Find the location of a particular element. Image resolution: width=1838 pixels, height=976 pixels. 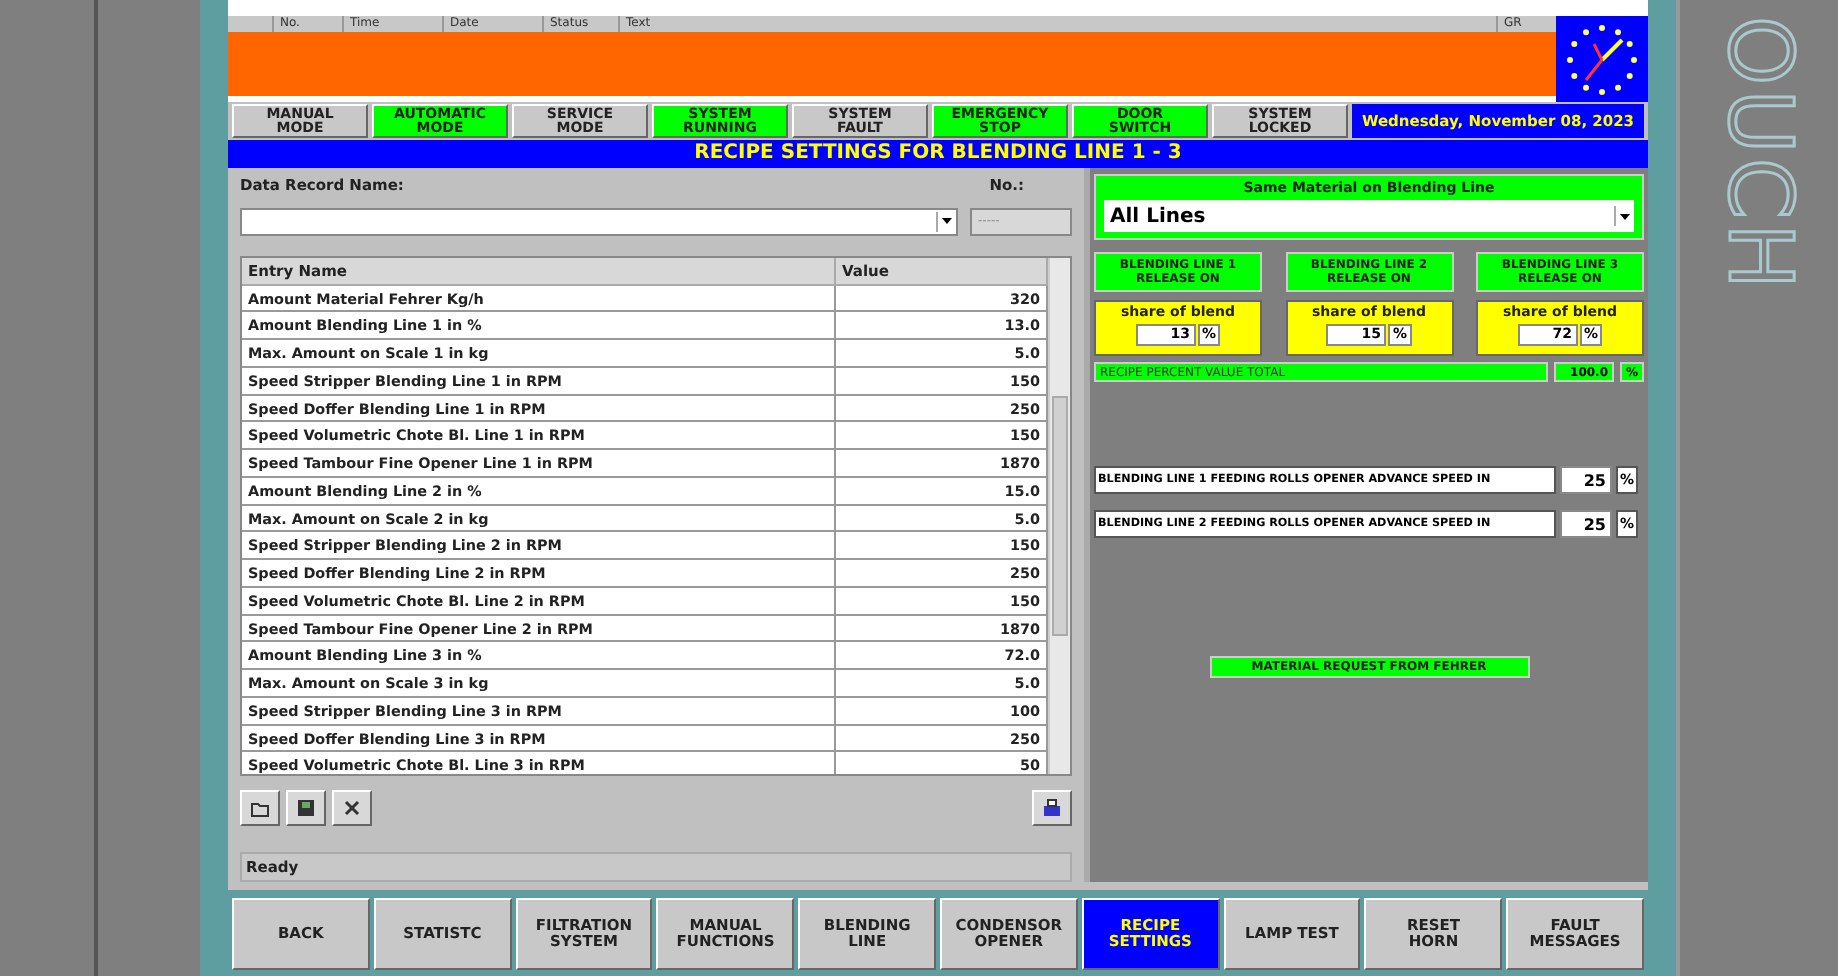

save-icon is located at coordinates (306, 808).